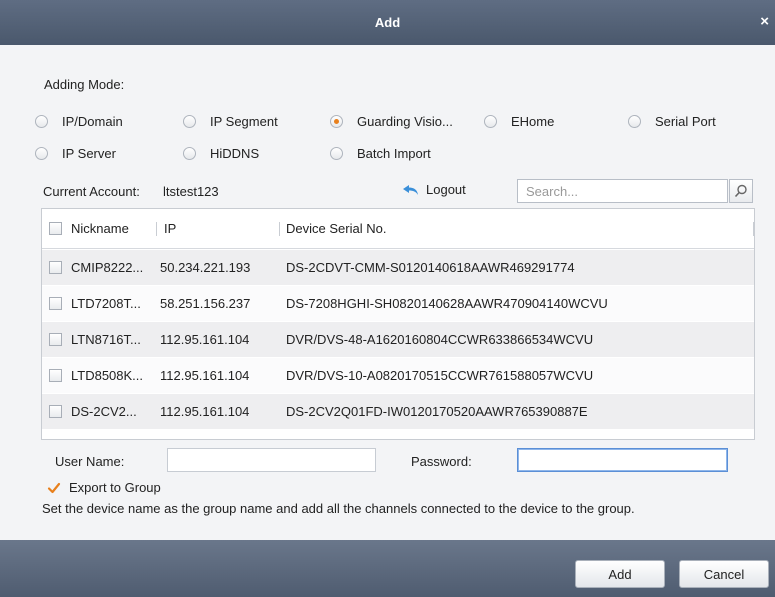 The width and height of the screenshot is (775, 597). Describe the element at coordinates (115, 487) in the screenshot. I see `export-to-group-label: Export to Group` at that location.